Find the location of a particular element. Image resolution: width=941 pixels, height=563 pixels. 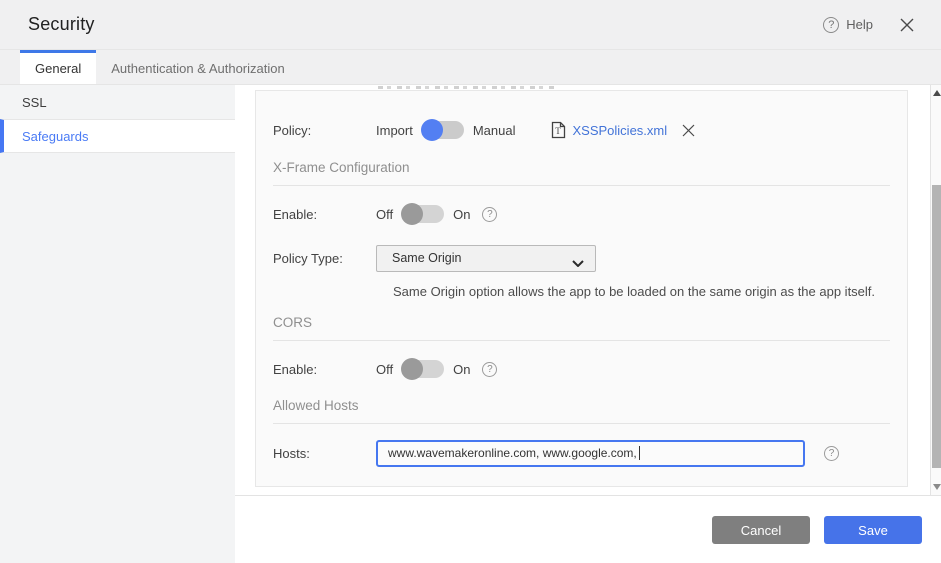

svg-text: T is located at coordinates (559, 131).